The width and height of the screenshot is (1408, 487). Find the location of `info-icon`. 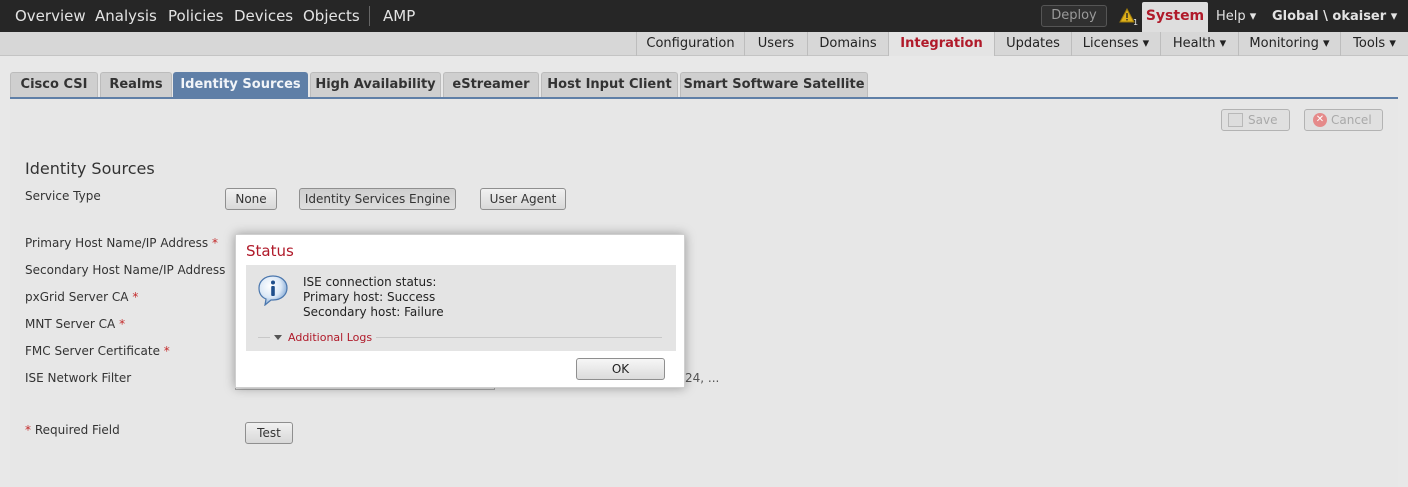

info-icon is located at coordinates (273, 290).